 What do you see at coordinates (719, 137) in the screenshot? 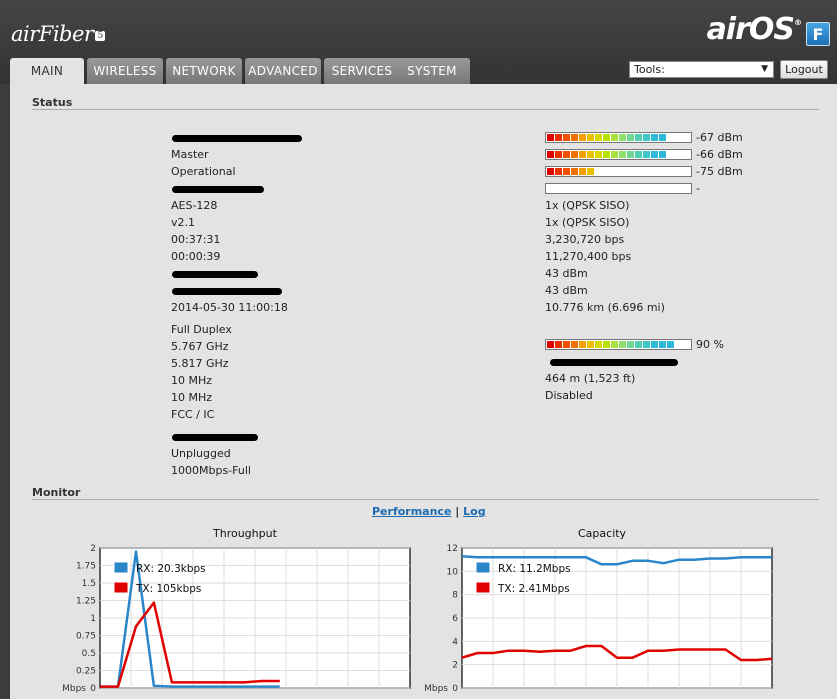
I see `status-value: -67 dBm` at bounding box center [719, 137].